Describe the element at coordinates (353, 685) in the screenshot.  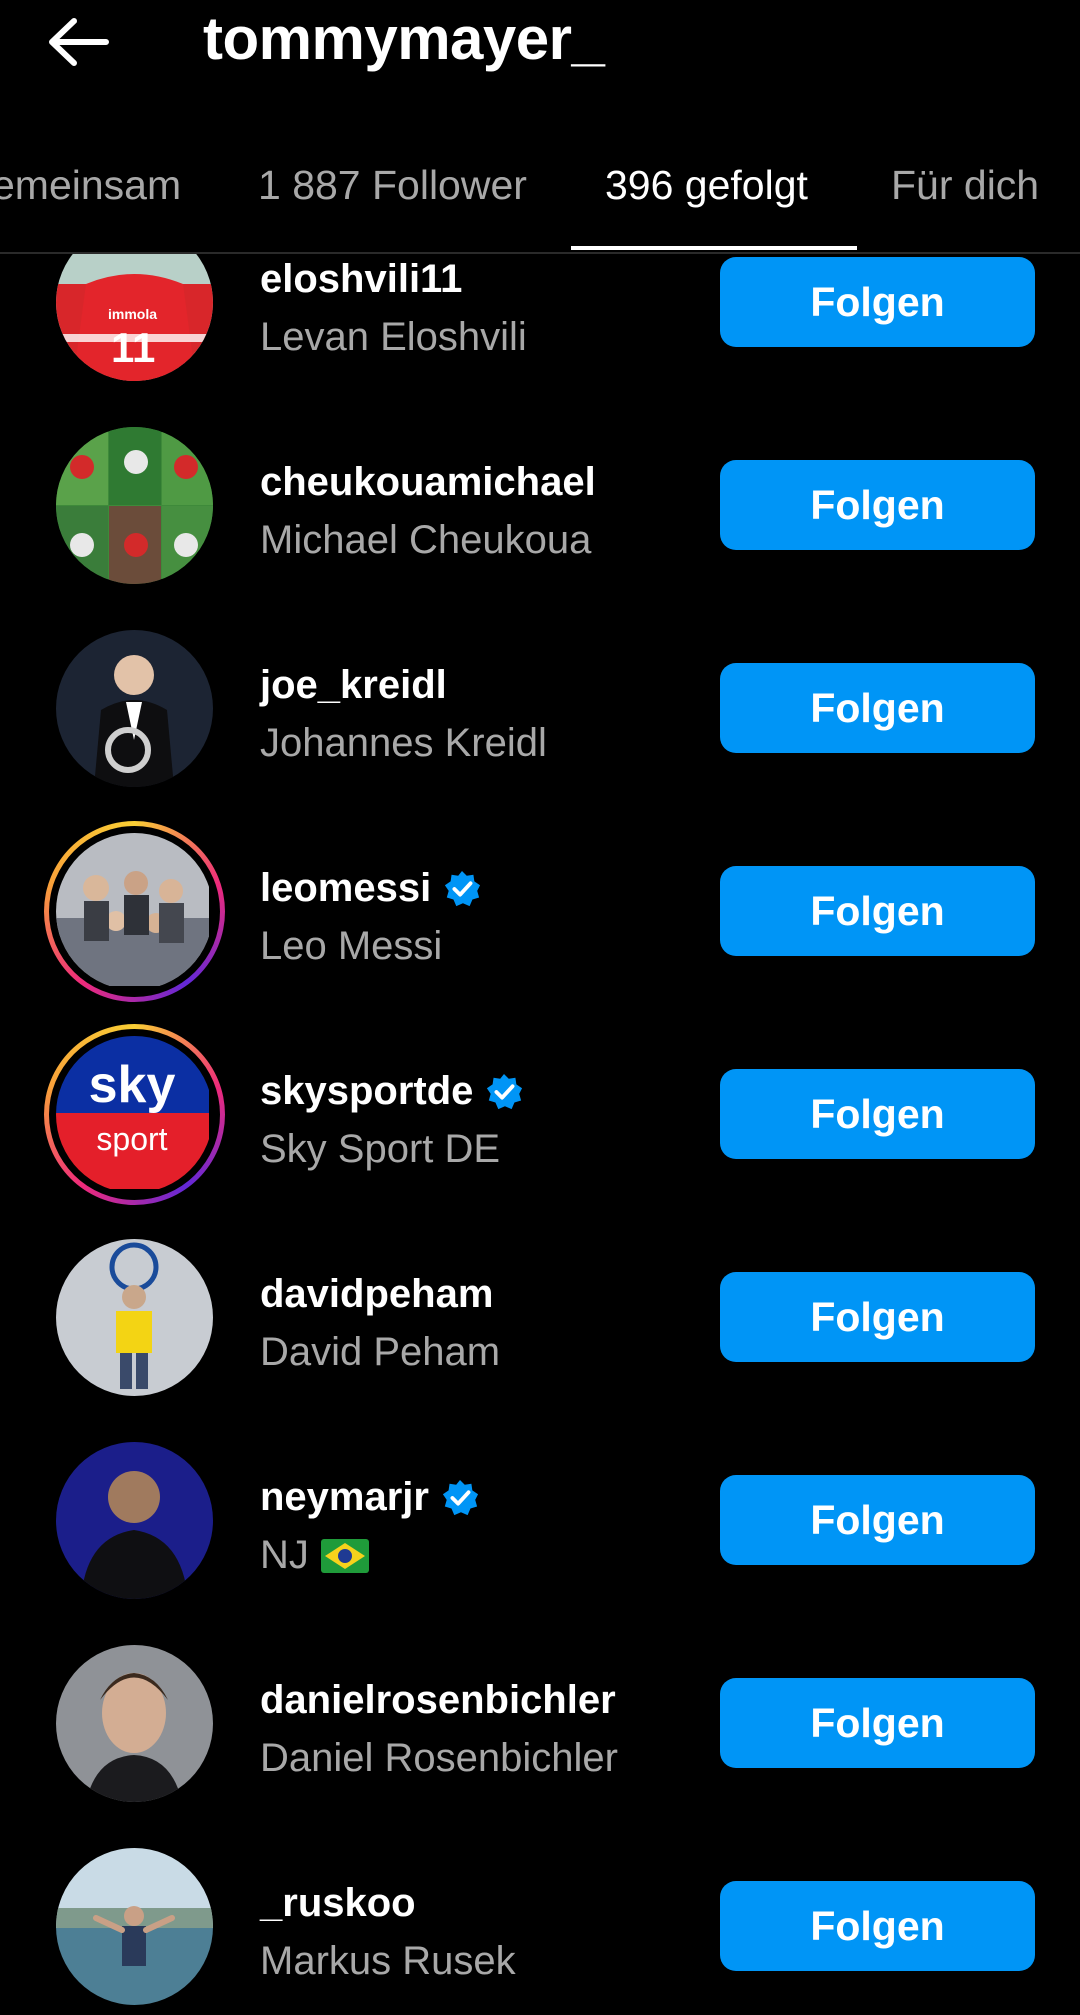
I see `username: joe_kreidl` at that location.